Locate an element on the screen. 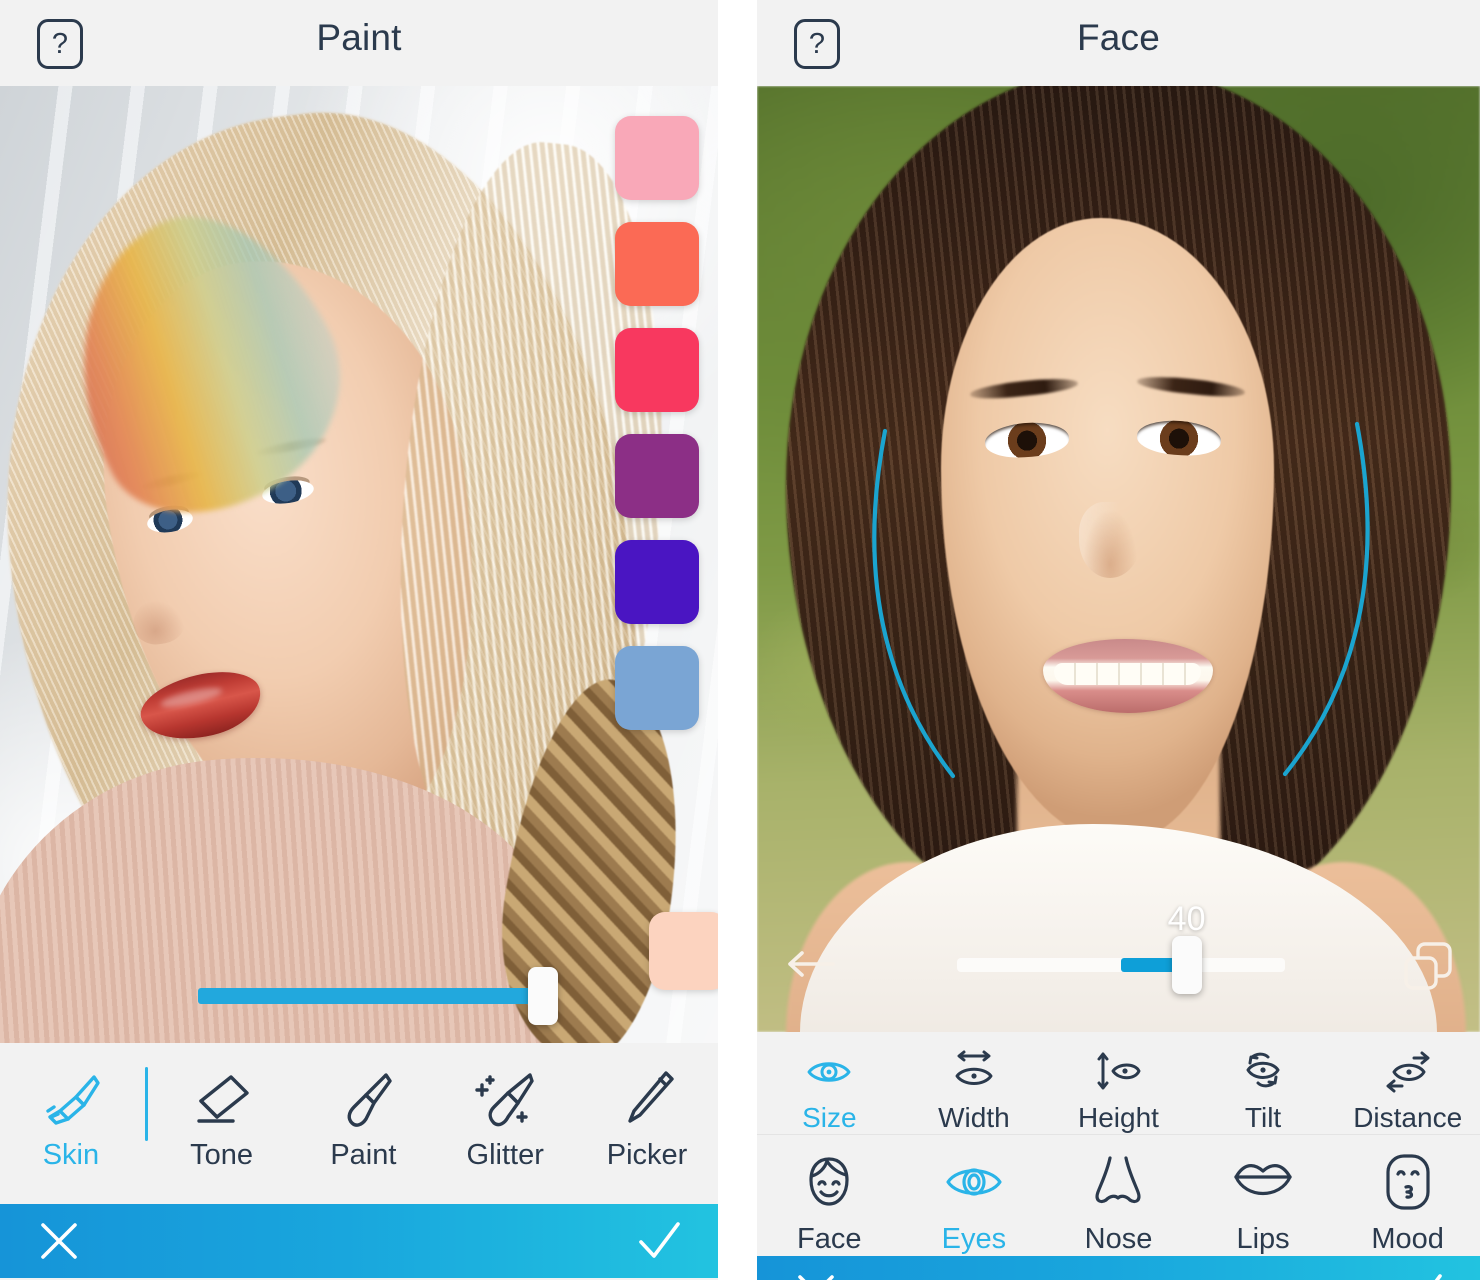  mood-icon is located at coordinates (1408, 1182).